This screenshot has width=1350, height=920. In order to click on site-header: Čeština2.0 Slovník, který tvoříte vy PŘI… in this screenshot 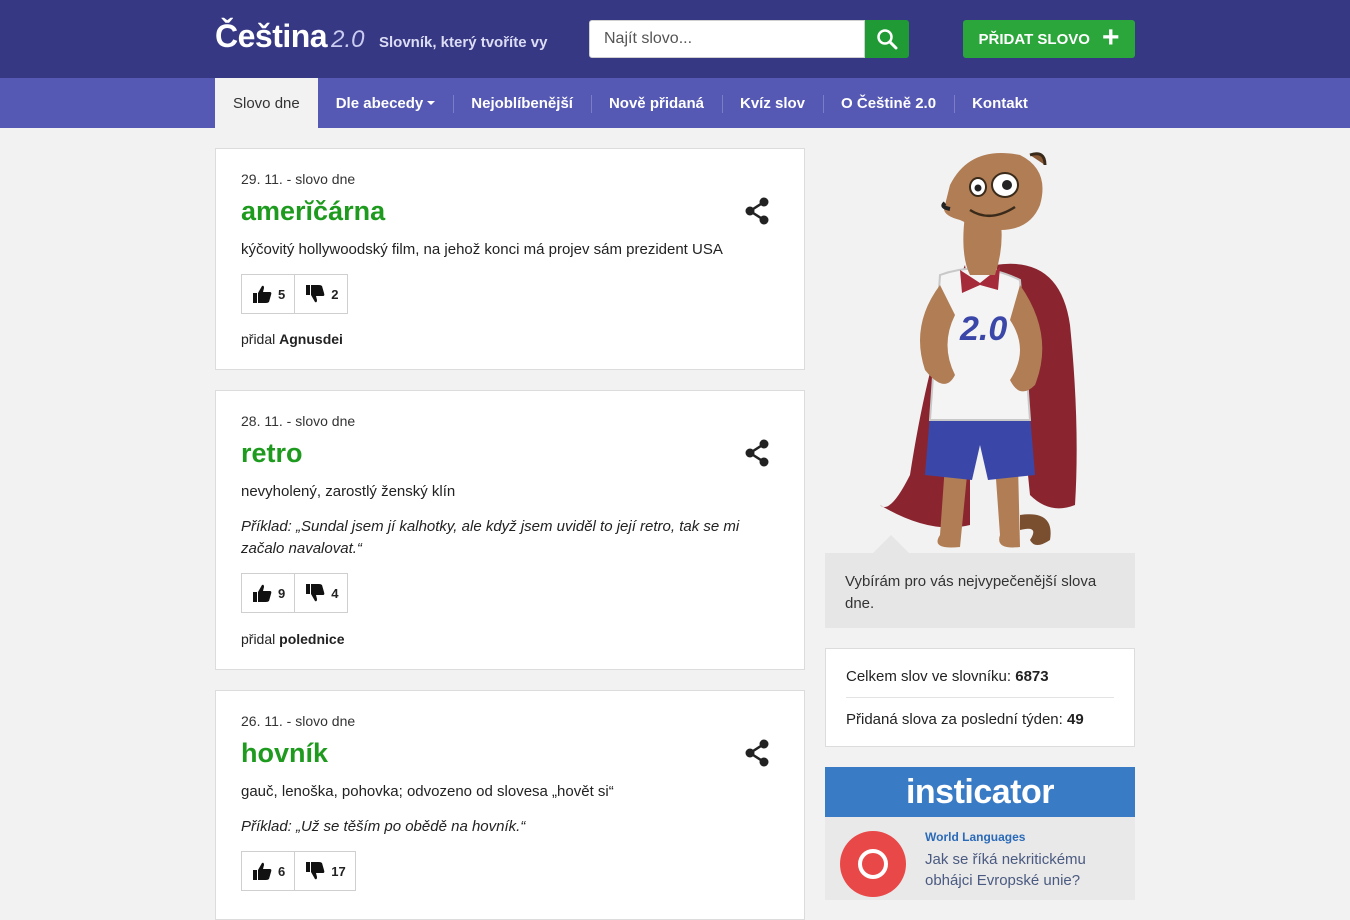, I will do `click(675, 39)`.